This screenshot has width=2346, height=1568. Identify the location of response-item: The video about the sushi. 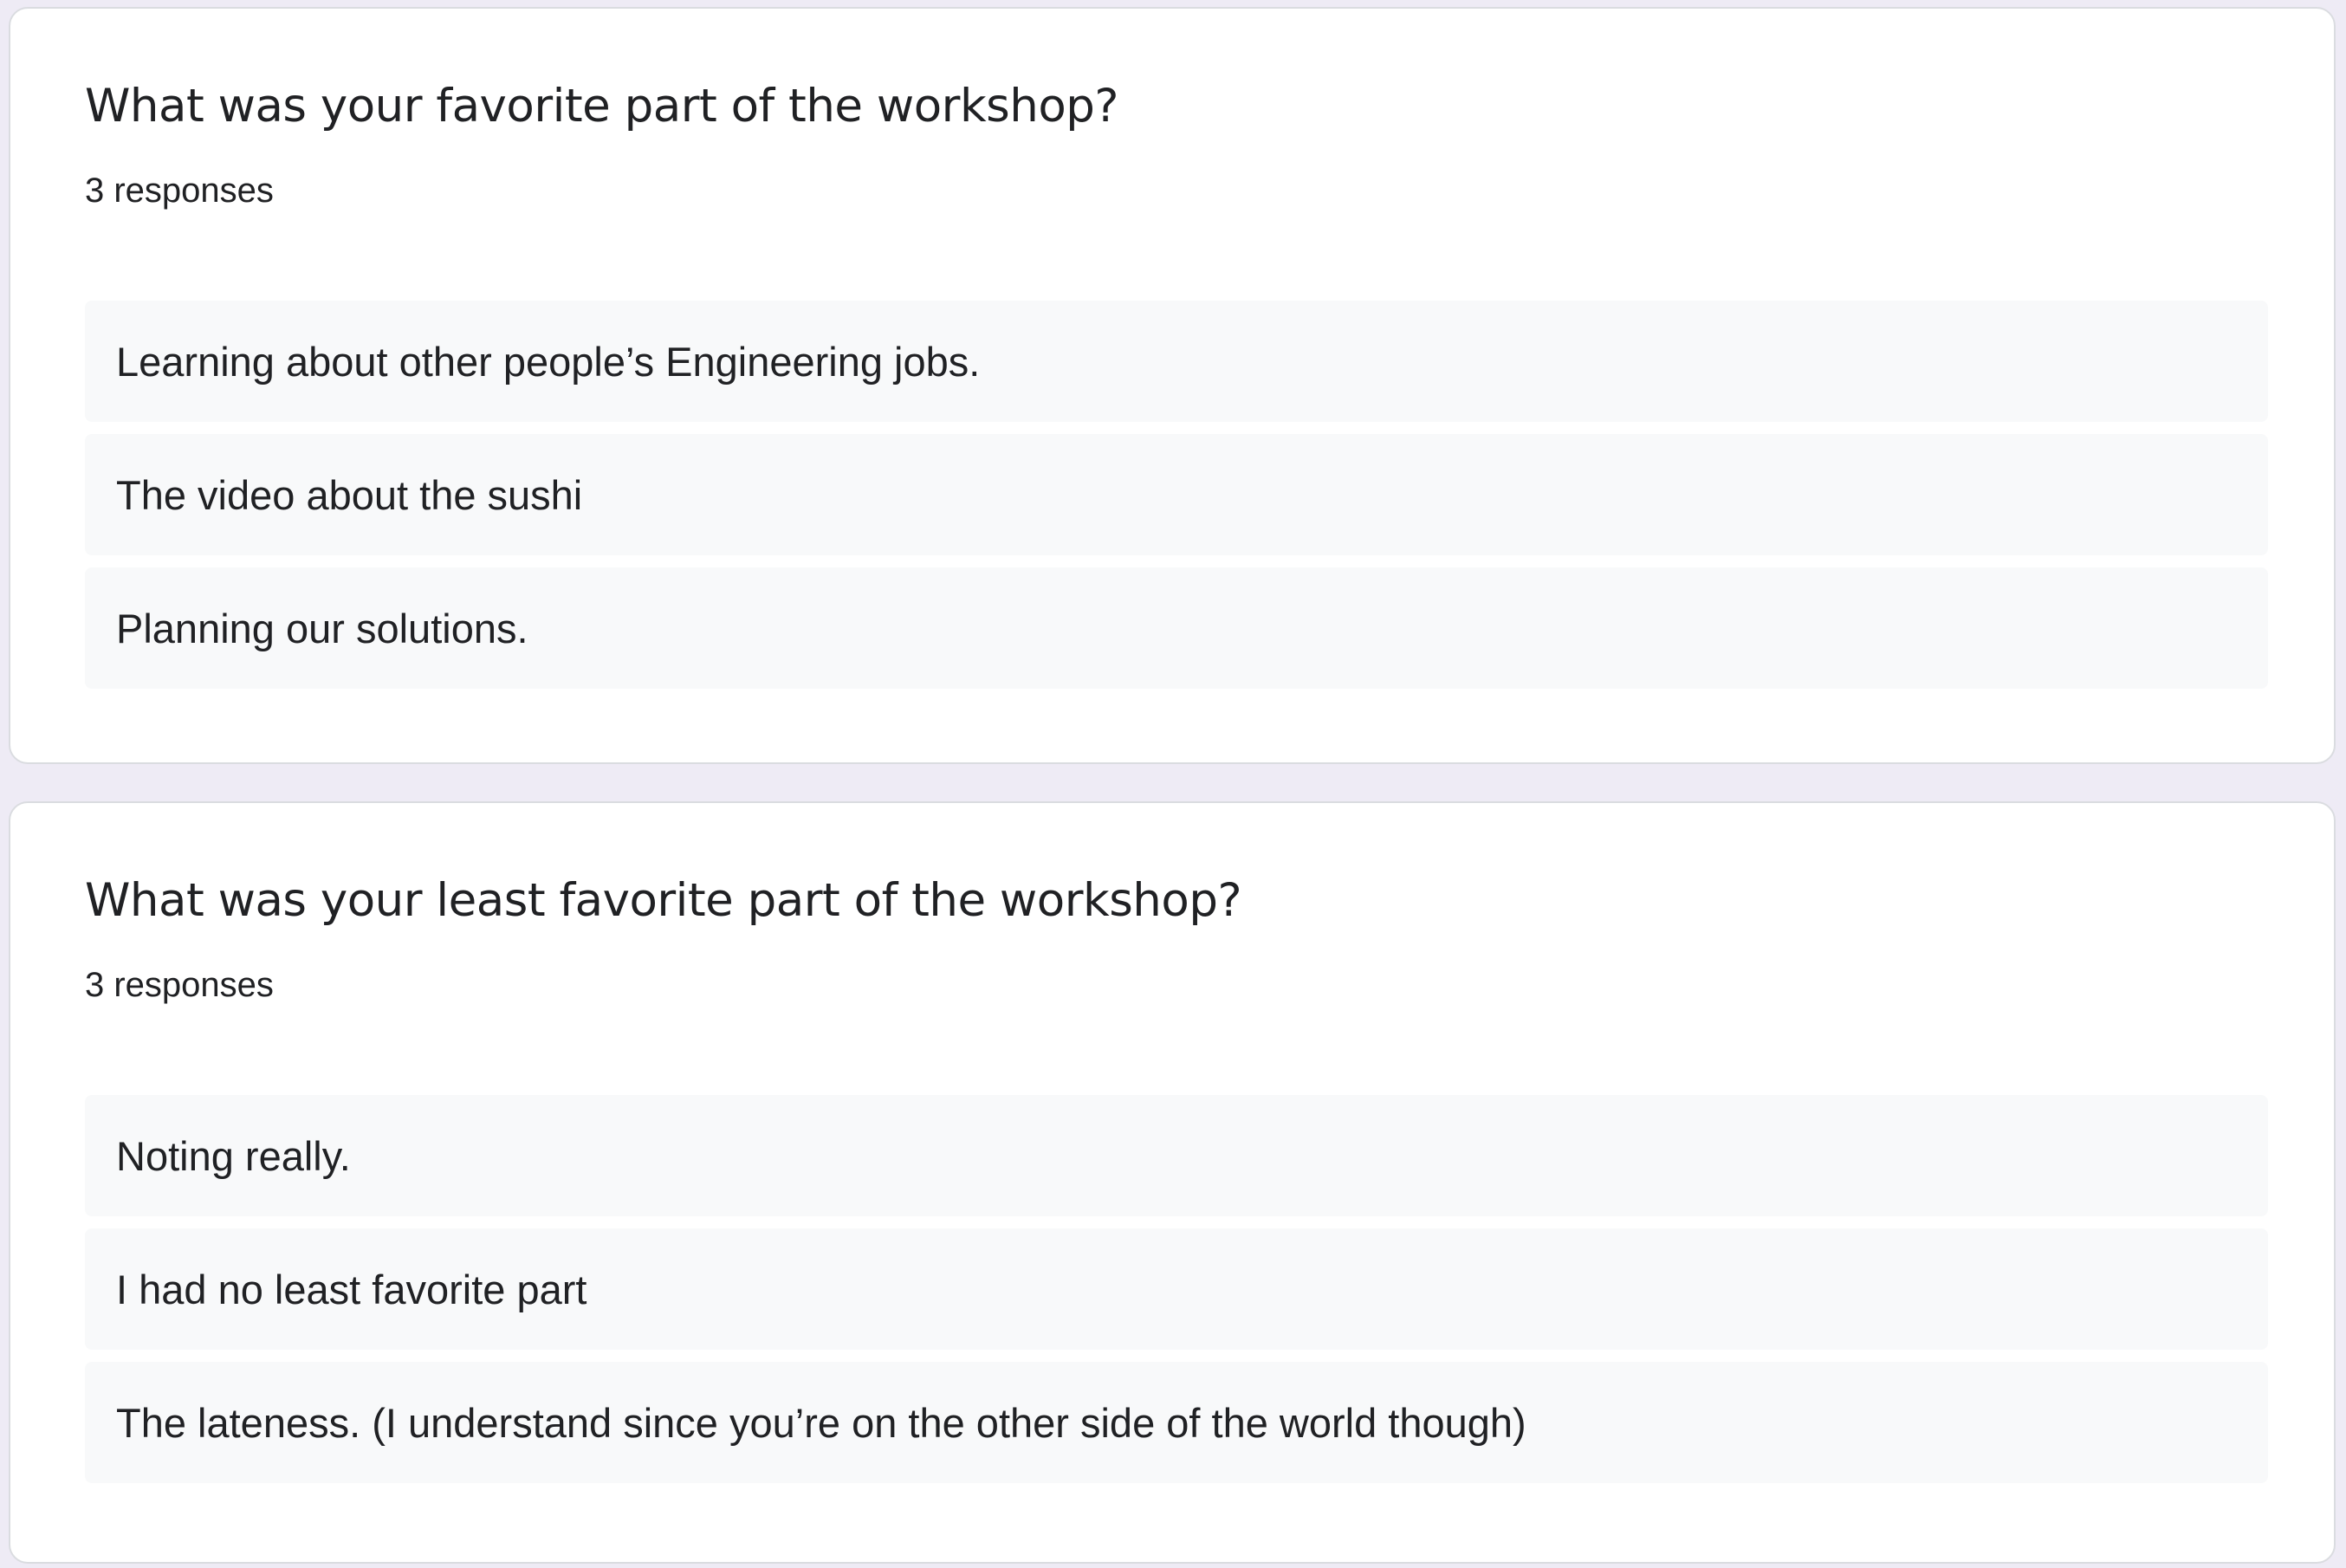
(1176, 494).